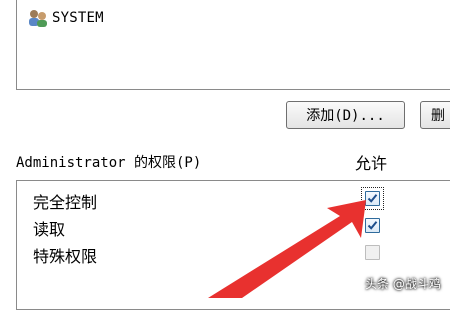 This screenshot has width=450, height=310. What do you see at coordinates (65, 202) in the screenshot?
I see `permission-label-full-control: 完全控制` at bounding box center [65, 202].